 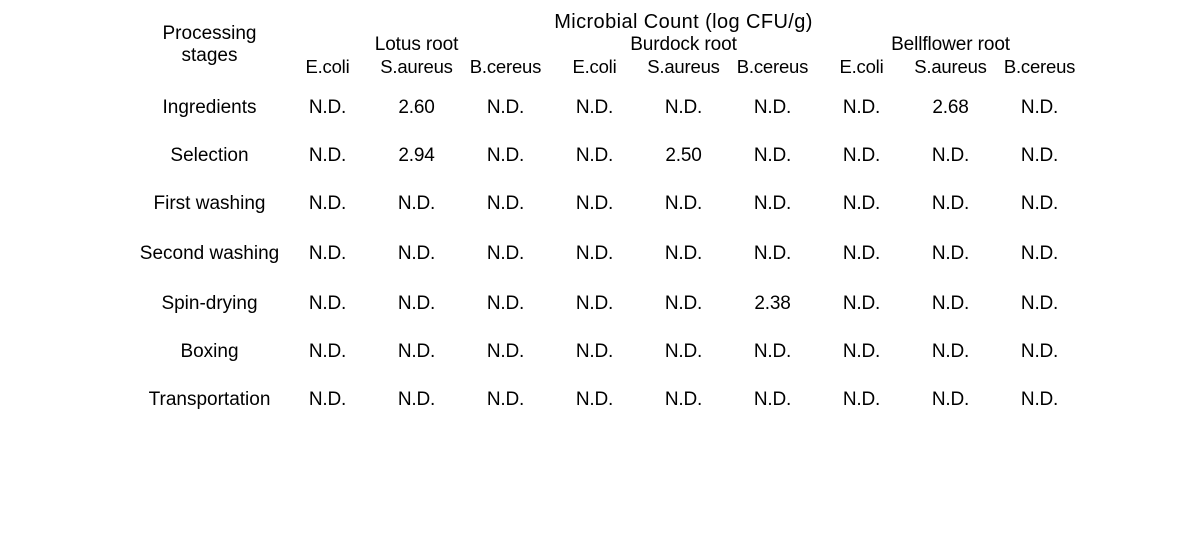 What do you see at coordinates (505, 303) in the screenshot?
I see `cell-spin-drying-lotus-bcereus: N.D.` at bounding box center [505, 303].